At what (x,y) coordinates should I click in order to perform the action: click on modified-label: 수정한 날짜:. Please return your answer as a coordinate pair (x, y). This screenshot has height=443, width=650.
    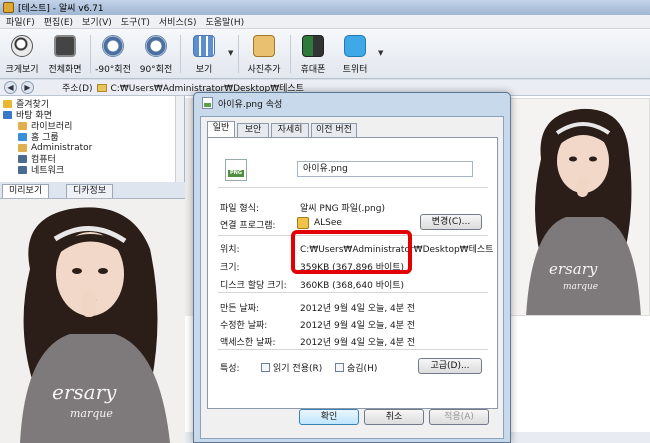
    Looking at the image, I should click on (244, 326).